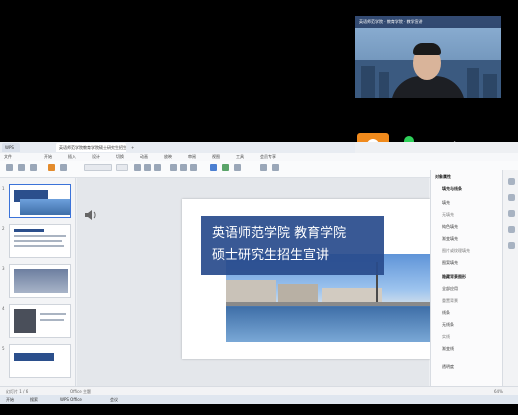 This screenshot has width=518, height=415. Describe the element at coordinates (11, 147) in the screenshot. I see `tab-wps-home: WPS` at that location.